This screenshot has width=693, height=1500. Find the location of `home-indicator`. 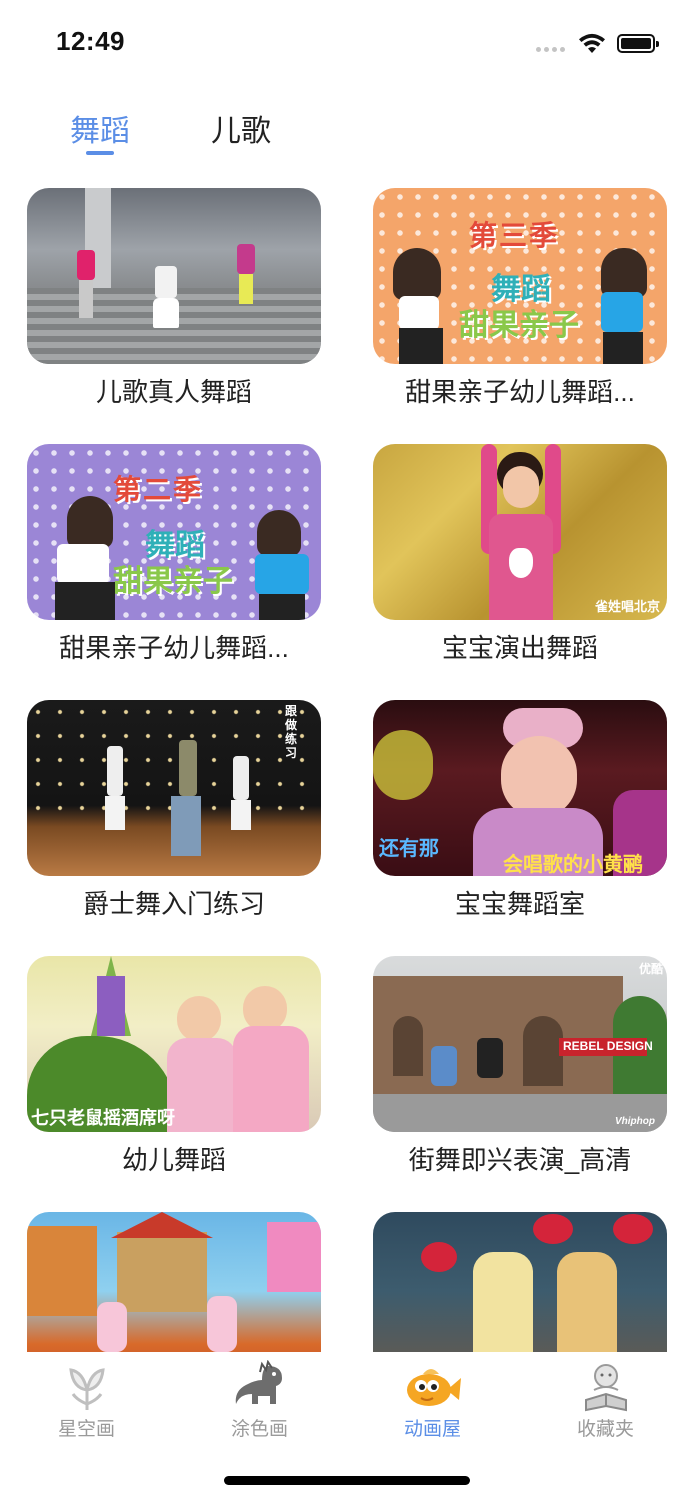

home-indicator is located at coordinates (347, 1480).